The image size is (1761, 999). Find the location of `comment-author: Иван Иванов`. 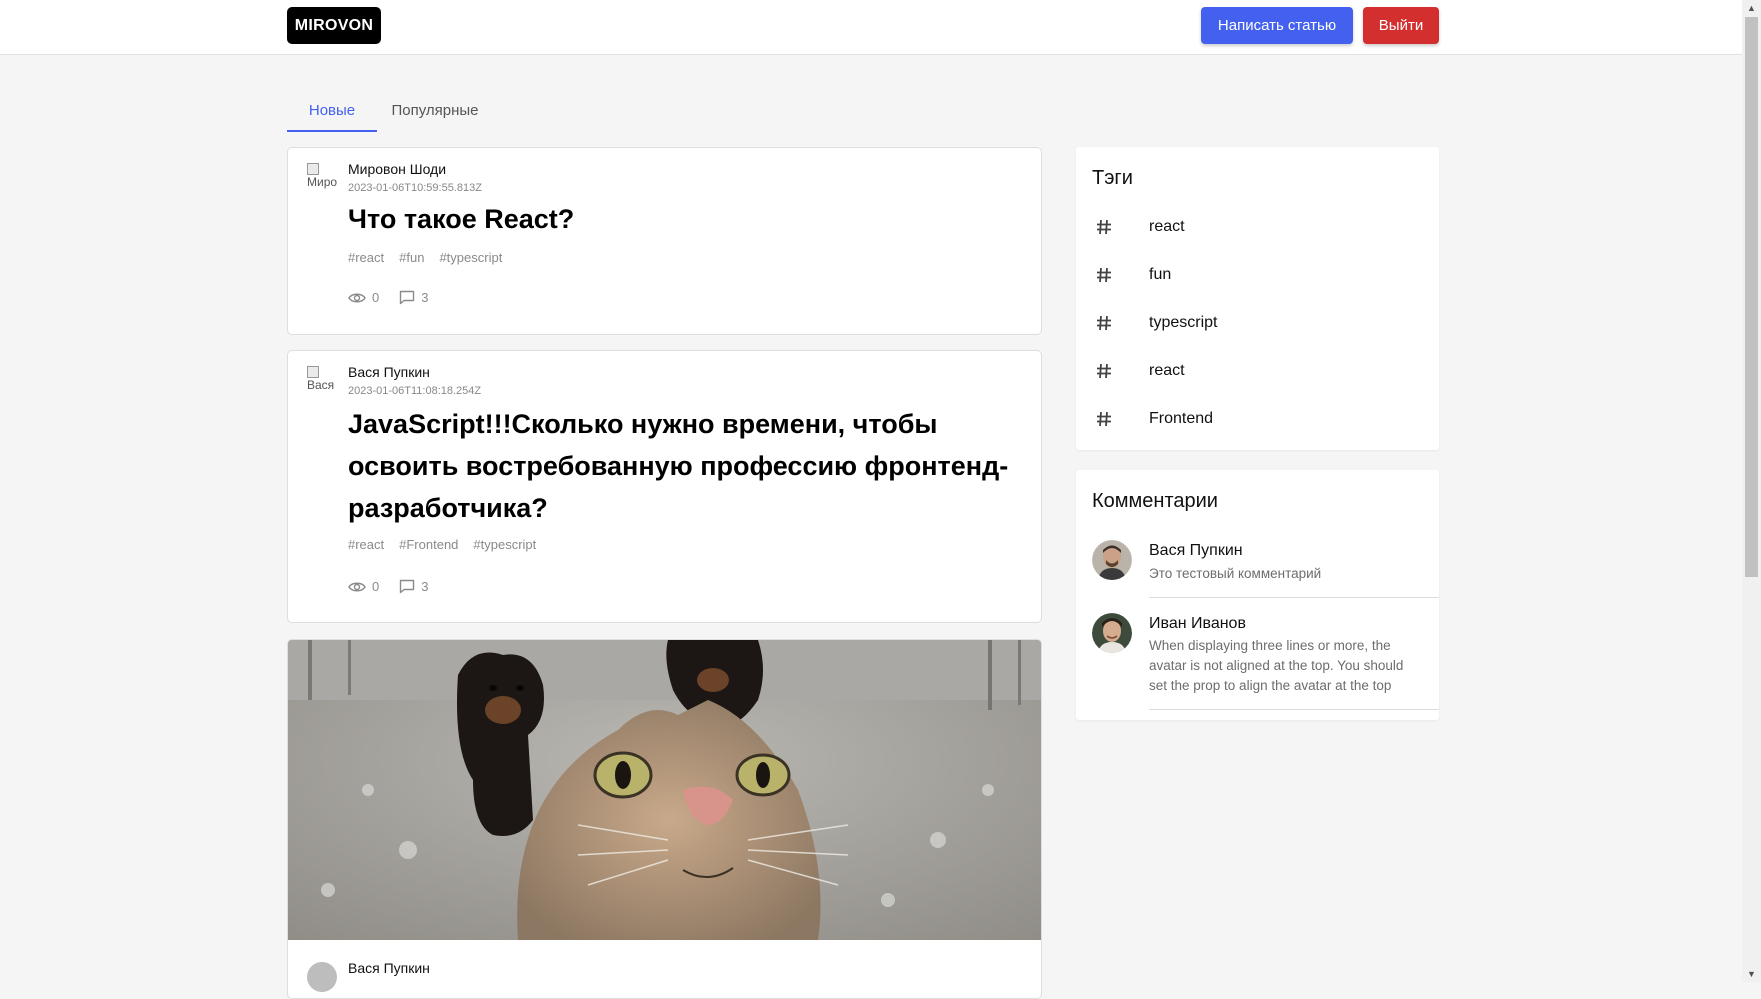

comment-author: Иван Иванов is located at coordinates (1197, 623).